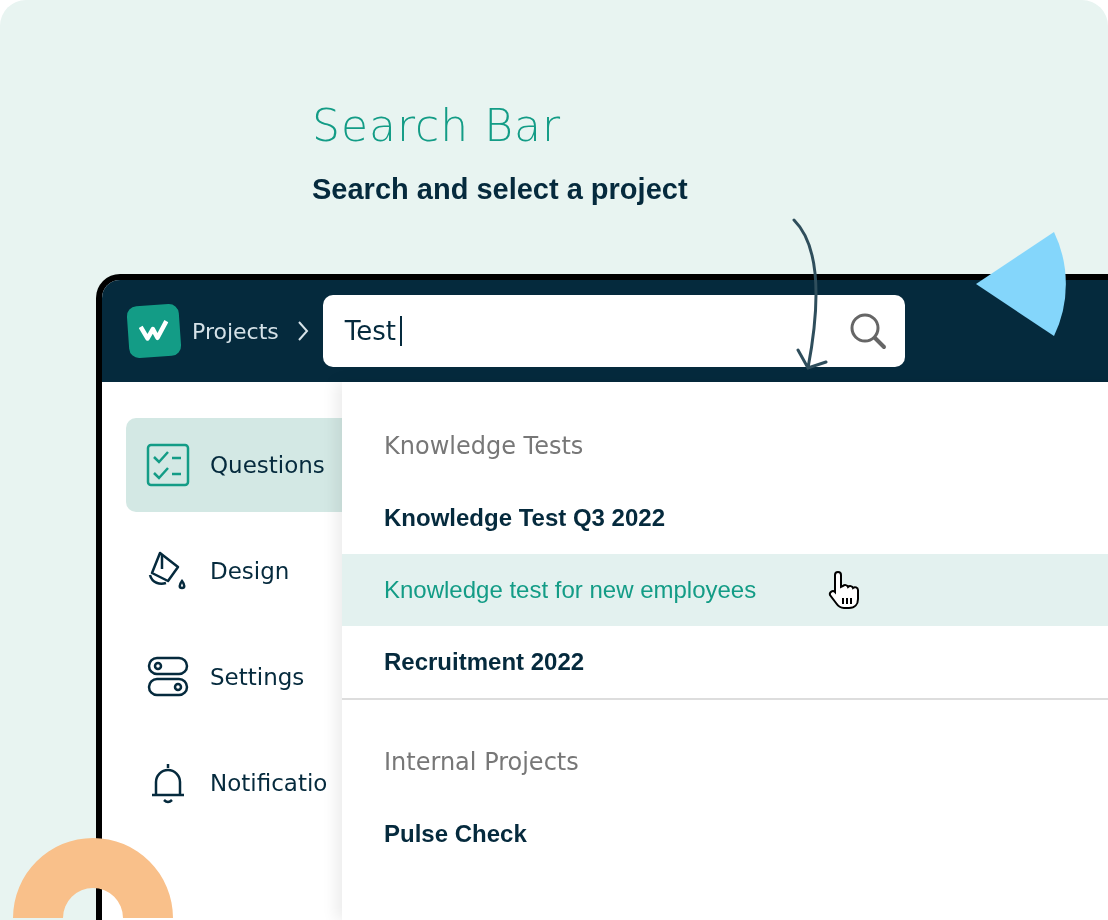 The width and height of the screenshot is (1108, 920). Describe the element at coordinates (613, 331) in the screenshot. I see `search-field: Test` at that location.